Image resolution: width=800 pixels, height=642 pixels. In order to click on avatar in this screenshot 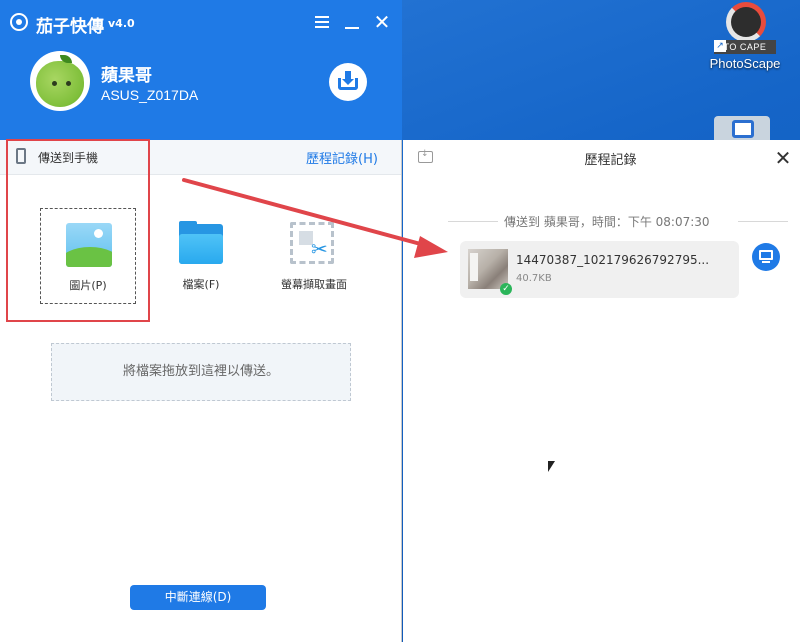, I will do `click(60, 81)`.